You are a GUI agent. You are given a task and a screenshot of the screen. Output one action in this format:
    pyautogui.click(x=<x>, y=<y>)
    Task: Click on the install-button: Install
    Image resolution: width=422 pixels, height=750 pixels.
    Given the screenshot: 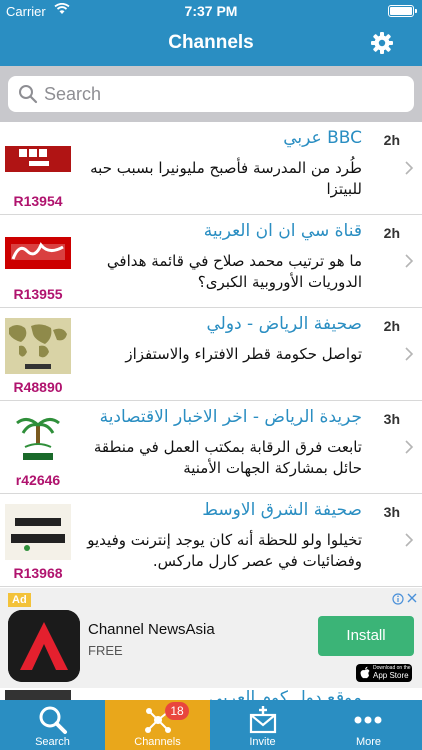 What is the action you would take?
    pyautogui.click(x=366, y=636)
    